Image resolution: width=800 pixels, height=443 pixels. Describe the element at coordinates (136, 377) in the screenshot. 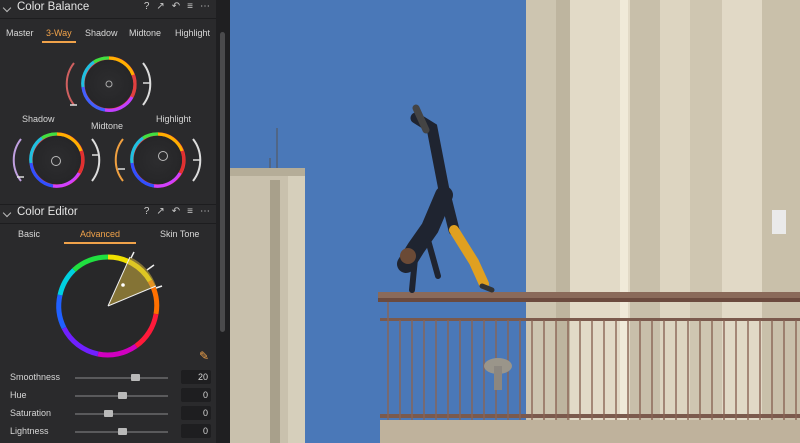

I see `smoothness-knob` at that location.